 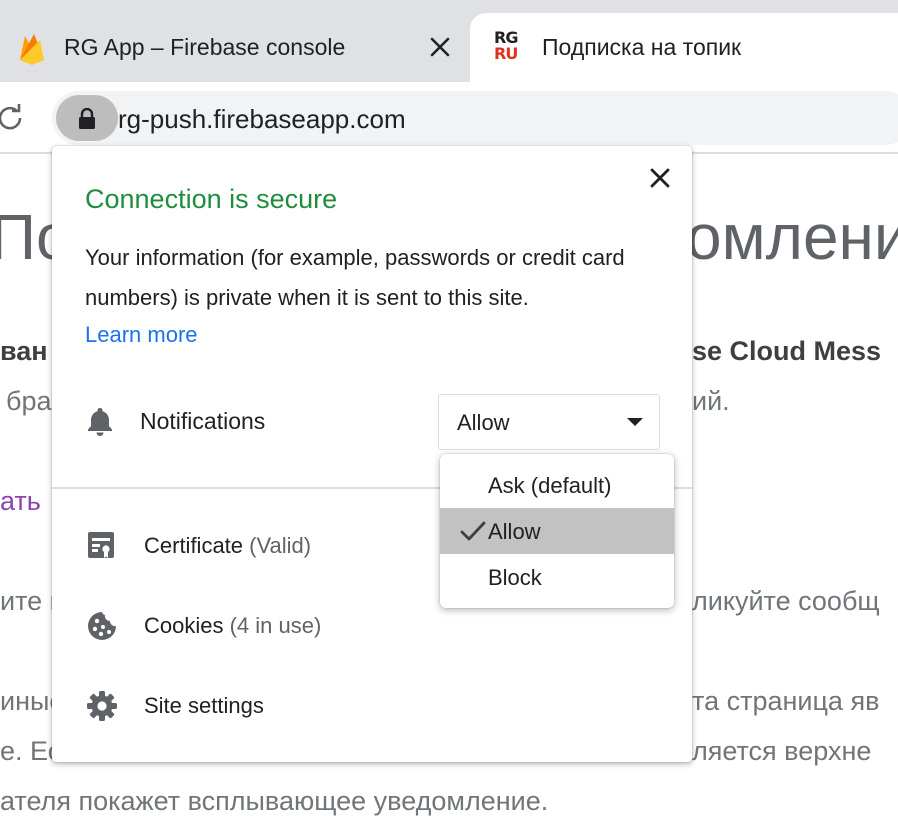 I want to click on page-heading: омлени, so click(x=792, y=237).